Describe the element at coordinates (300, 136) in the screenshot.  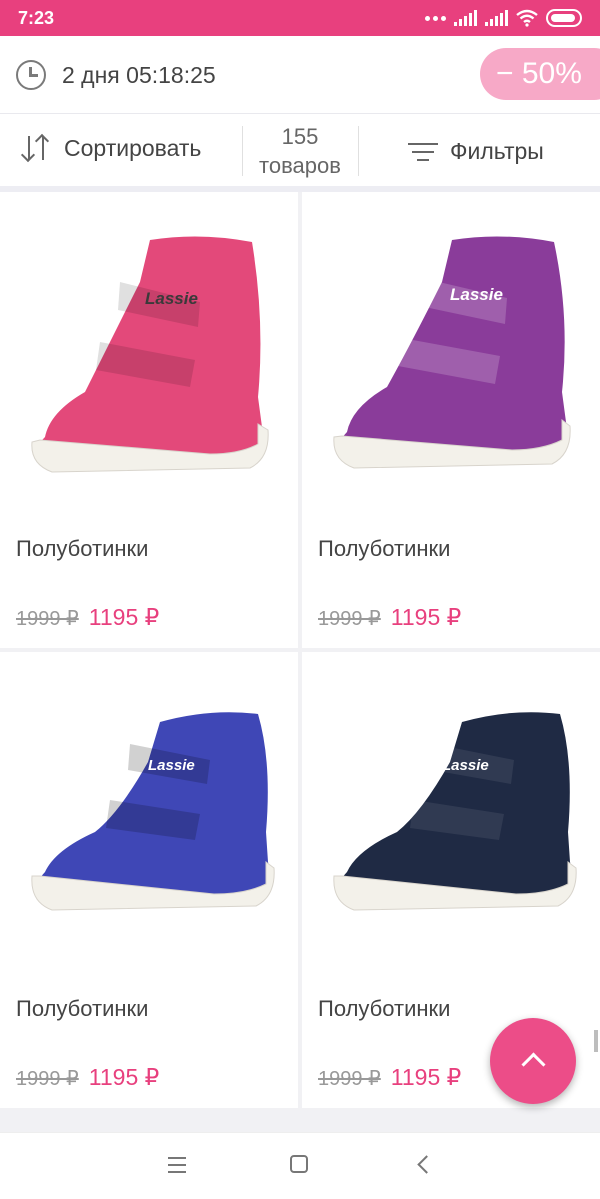
I see `count-number: 155` at that location.